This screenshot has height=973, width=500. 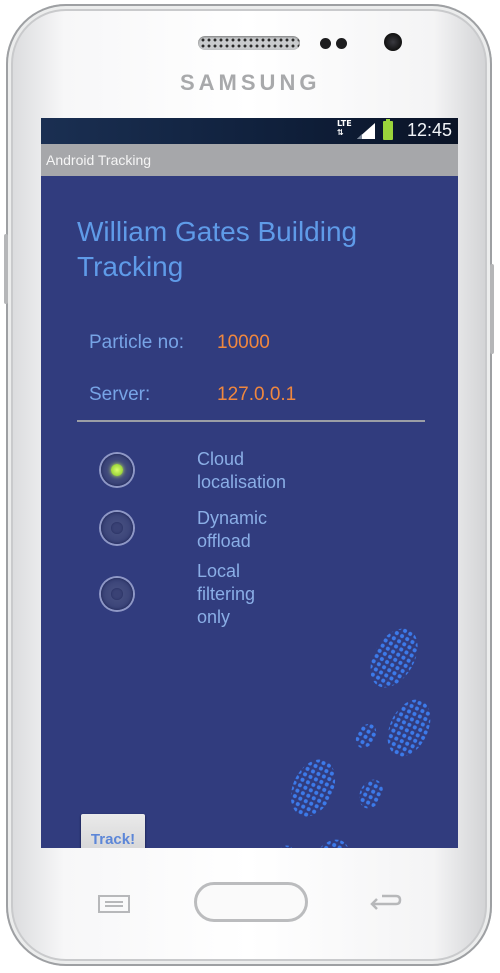 What do you see at coordinates (341, 43) in the screenshot?
I see `light-sensor` at bounding box center [341, 43].